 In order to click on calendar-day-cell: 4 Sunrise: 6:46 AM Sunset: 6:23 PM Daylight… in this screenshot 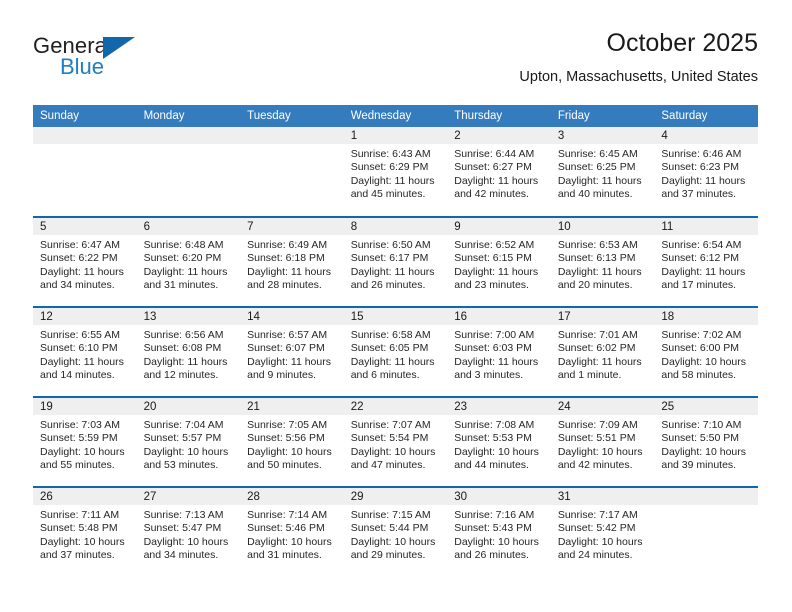, I will do `click(706, 172)`.